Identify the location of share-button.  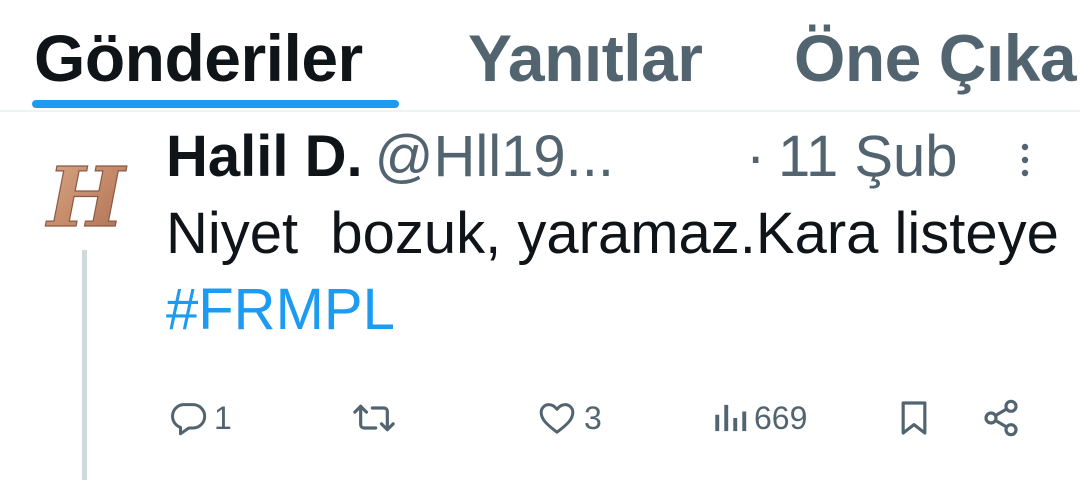
(1001, 418).